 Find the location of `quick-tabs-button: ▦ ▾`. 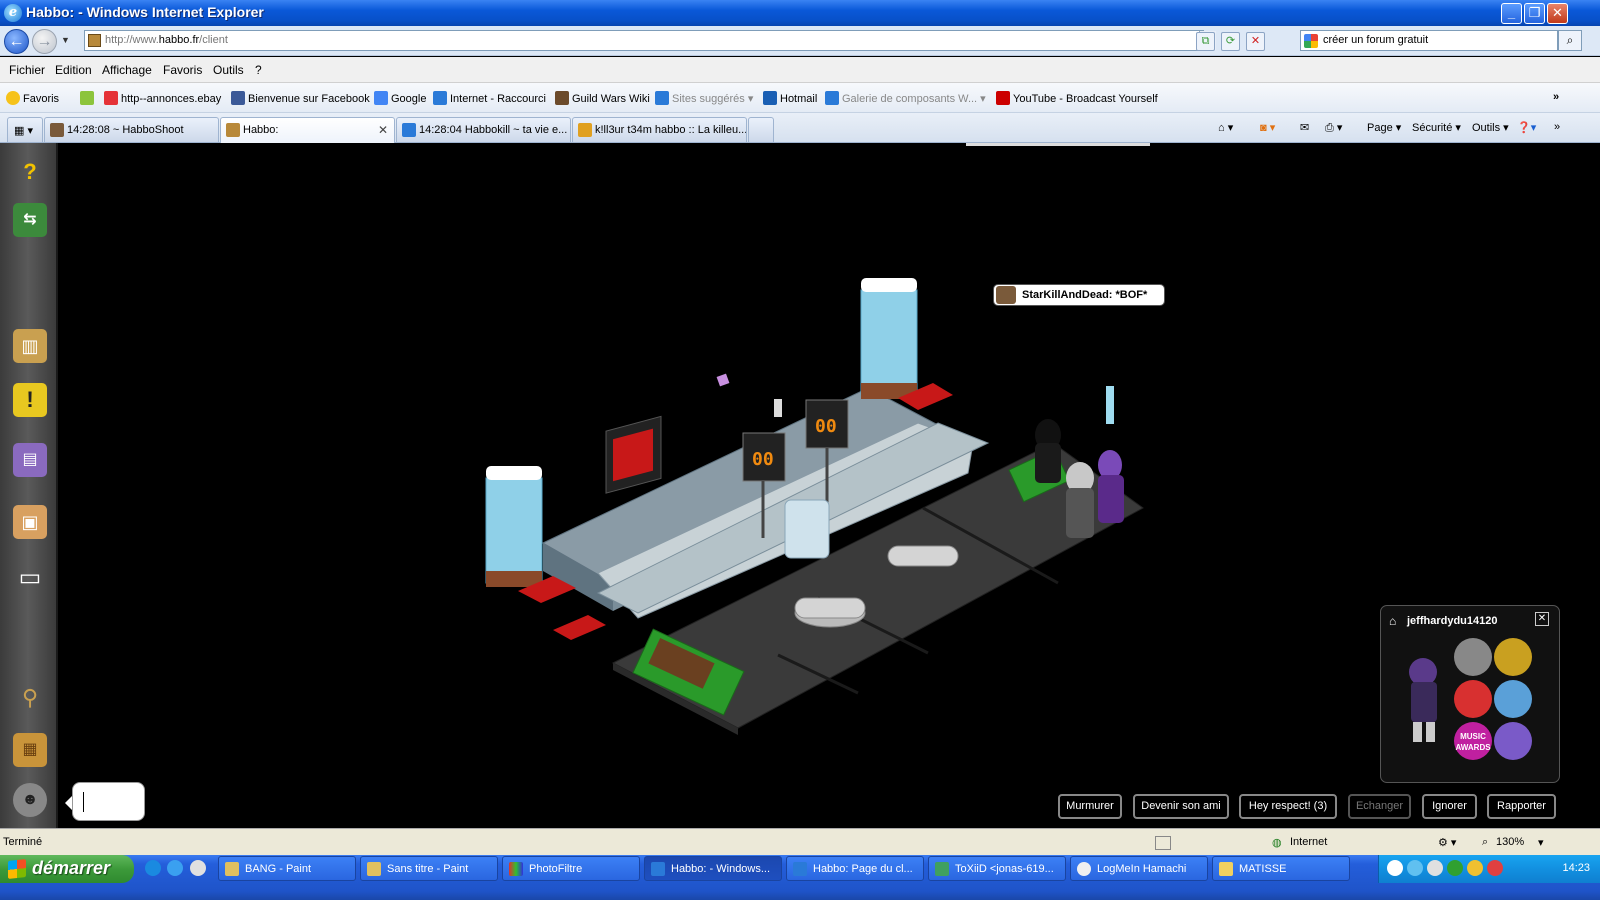

quick-tabs-button: ▦ ▾ is located at coordinates (25, 129).